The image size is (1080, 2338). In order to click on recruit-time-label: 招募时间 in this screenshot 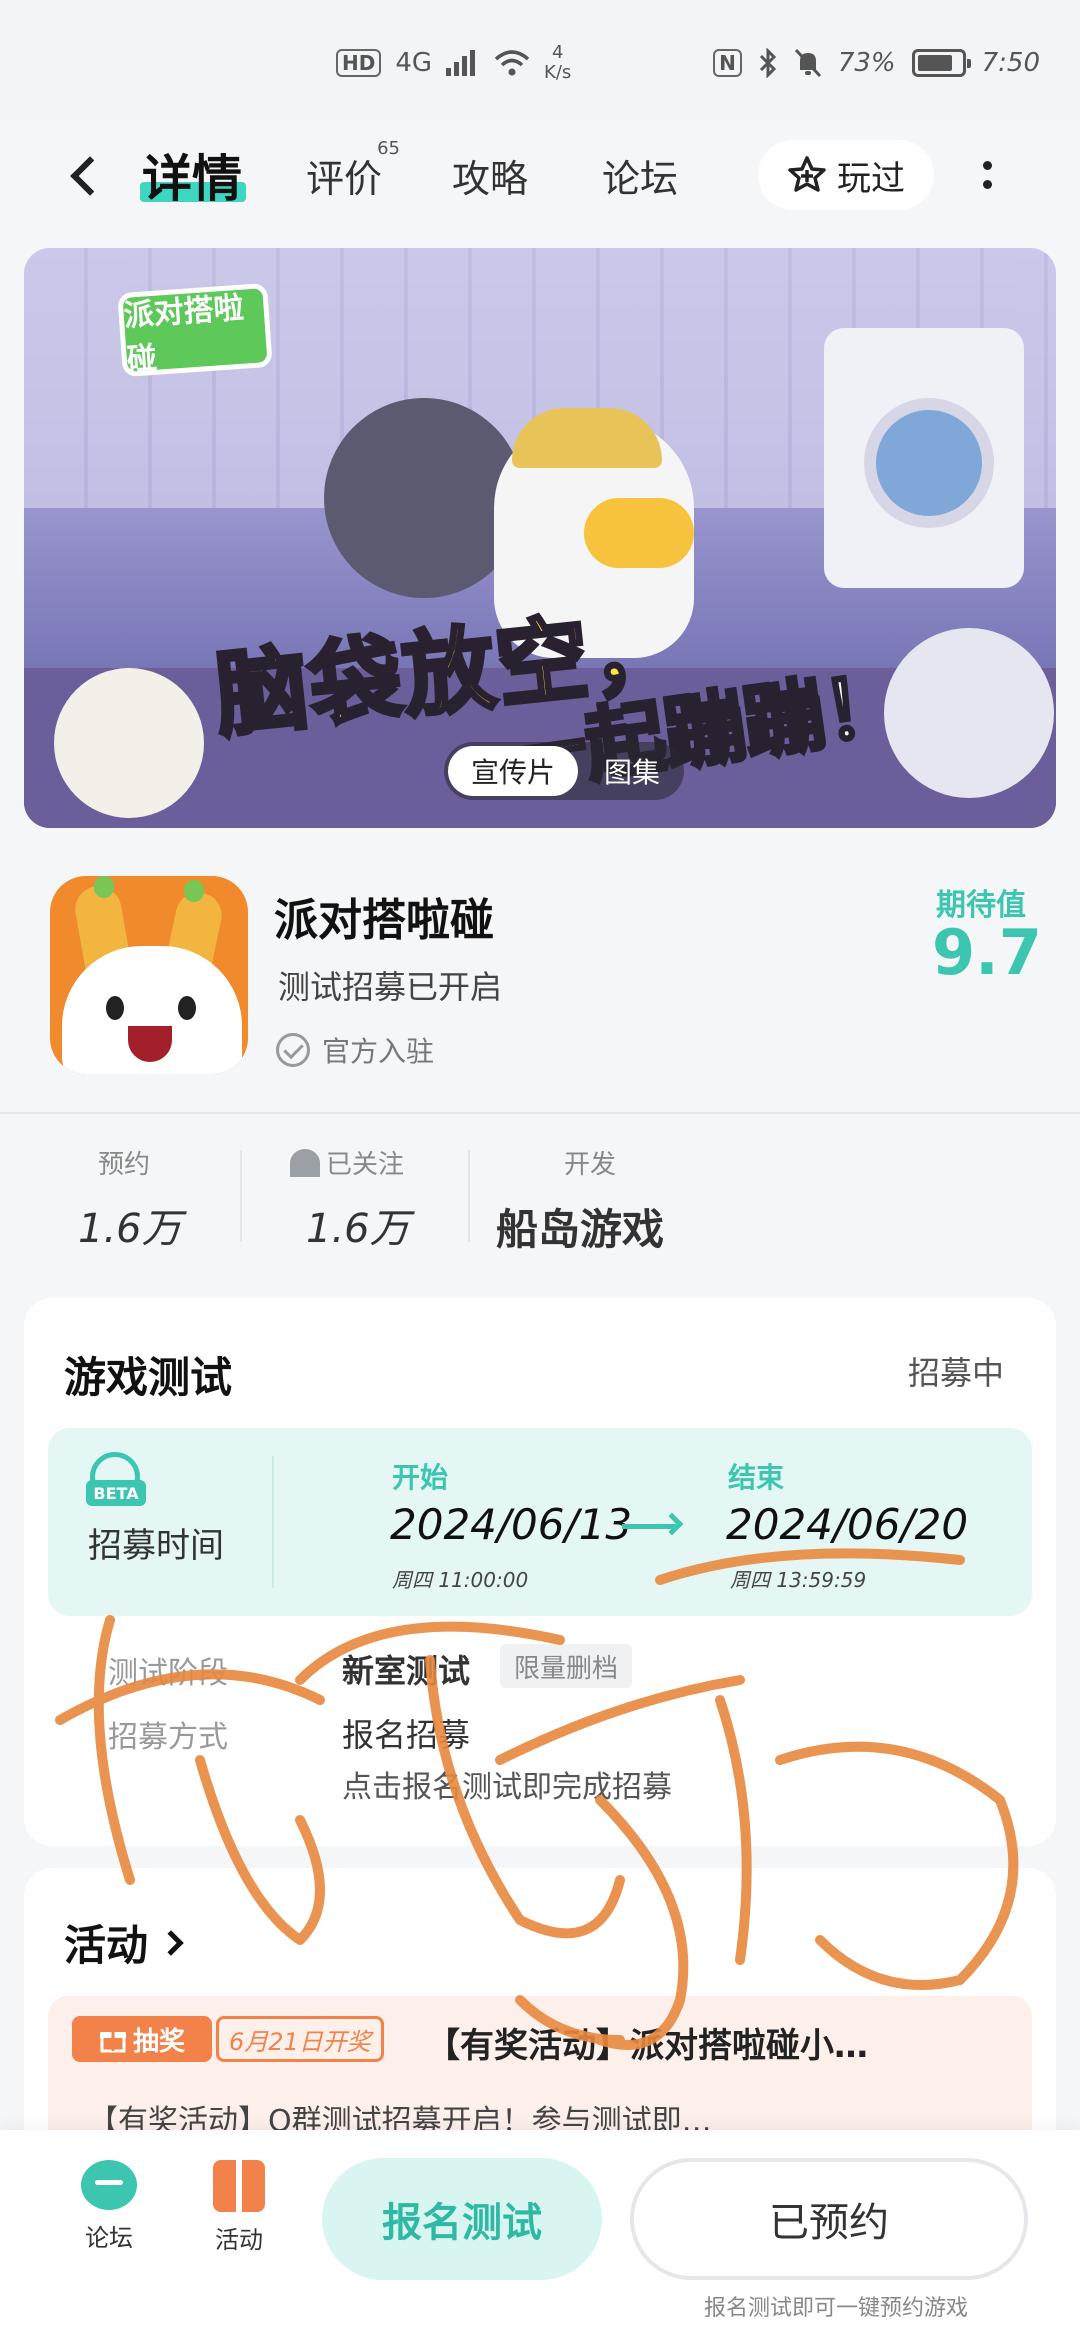, I will do `click(156, 1546)`.